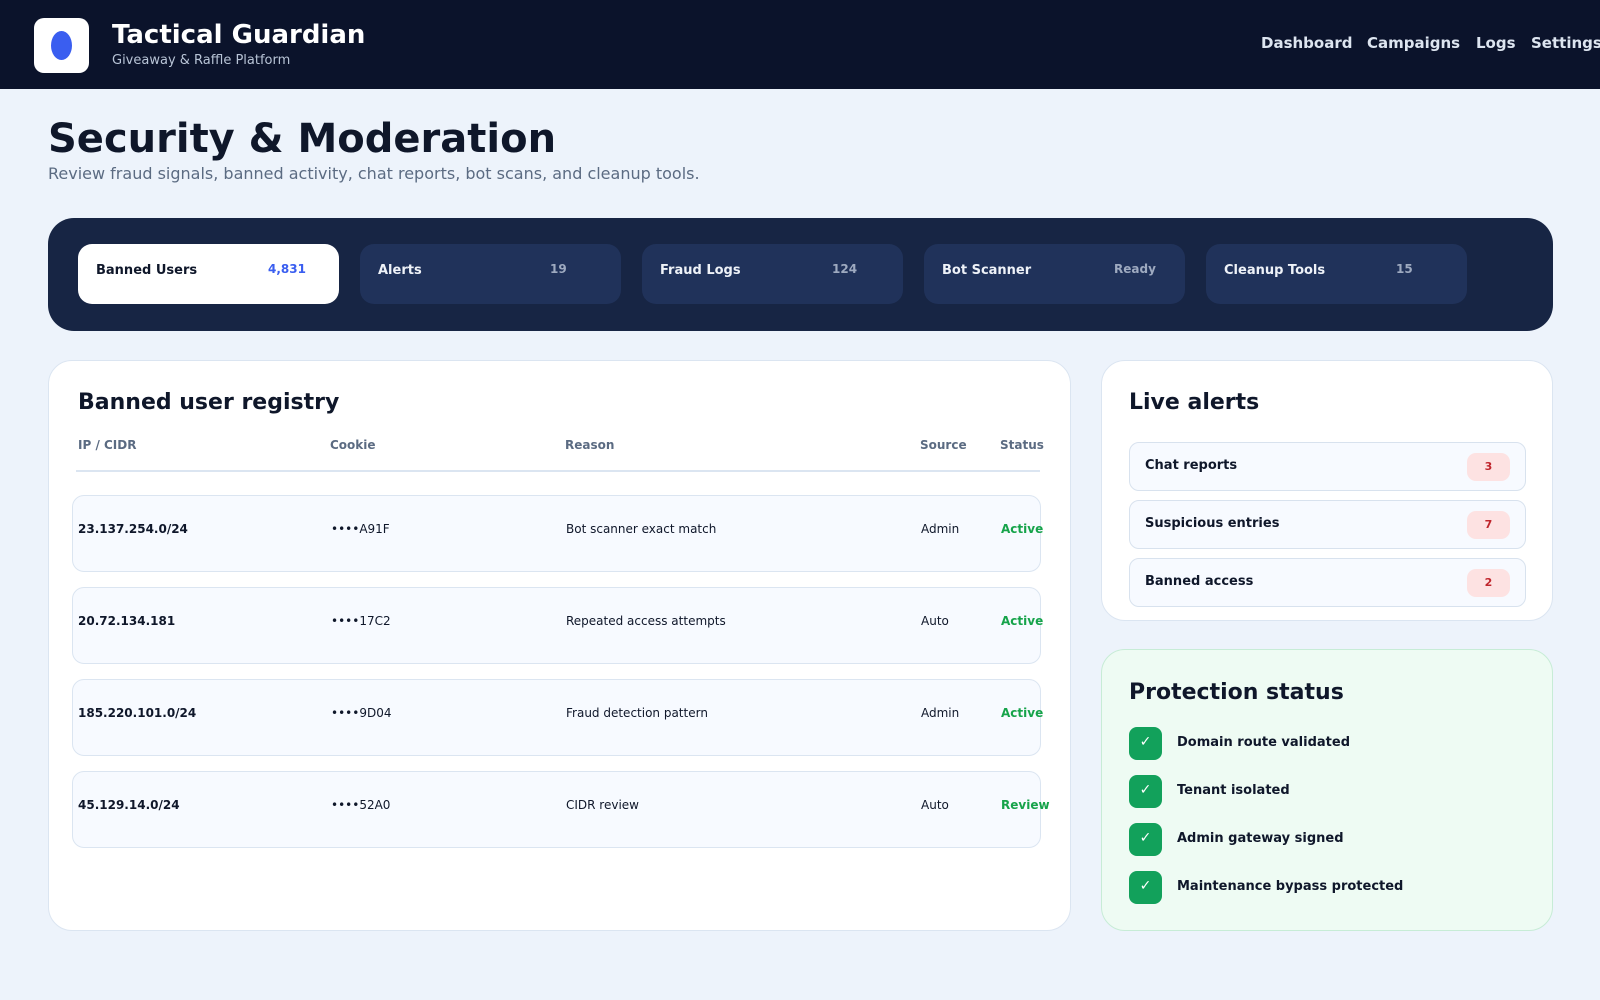 The height and width of the screenshot is (1000, 1600). Describe the element at coordinates (127, 621) in the screenshot. I see `cell-ip: 20.72.134.181` at that location.